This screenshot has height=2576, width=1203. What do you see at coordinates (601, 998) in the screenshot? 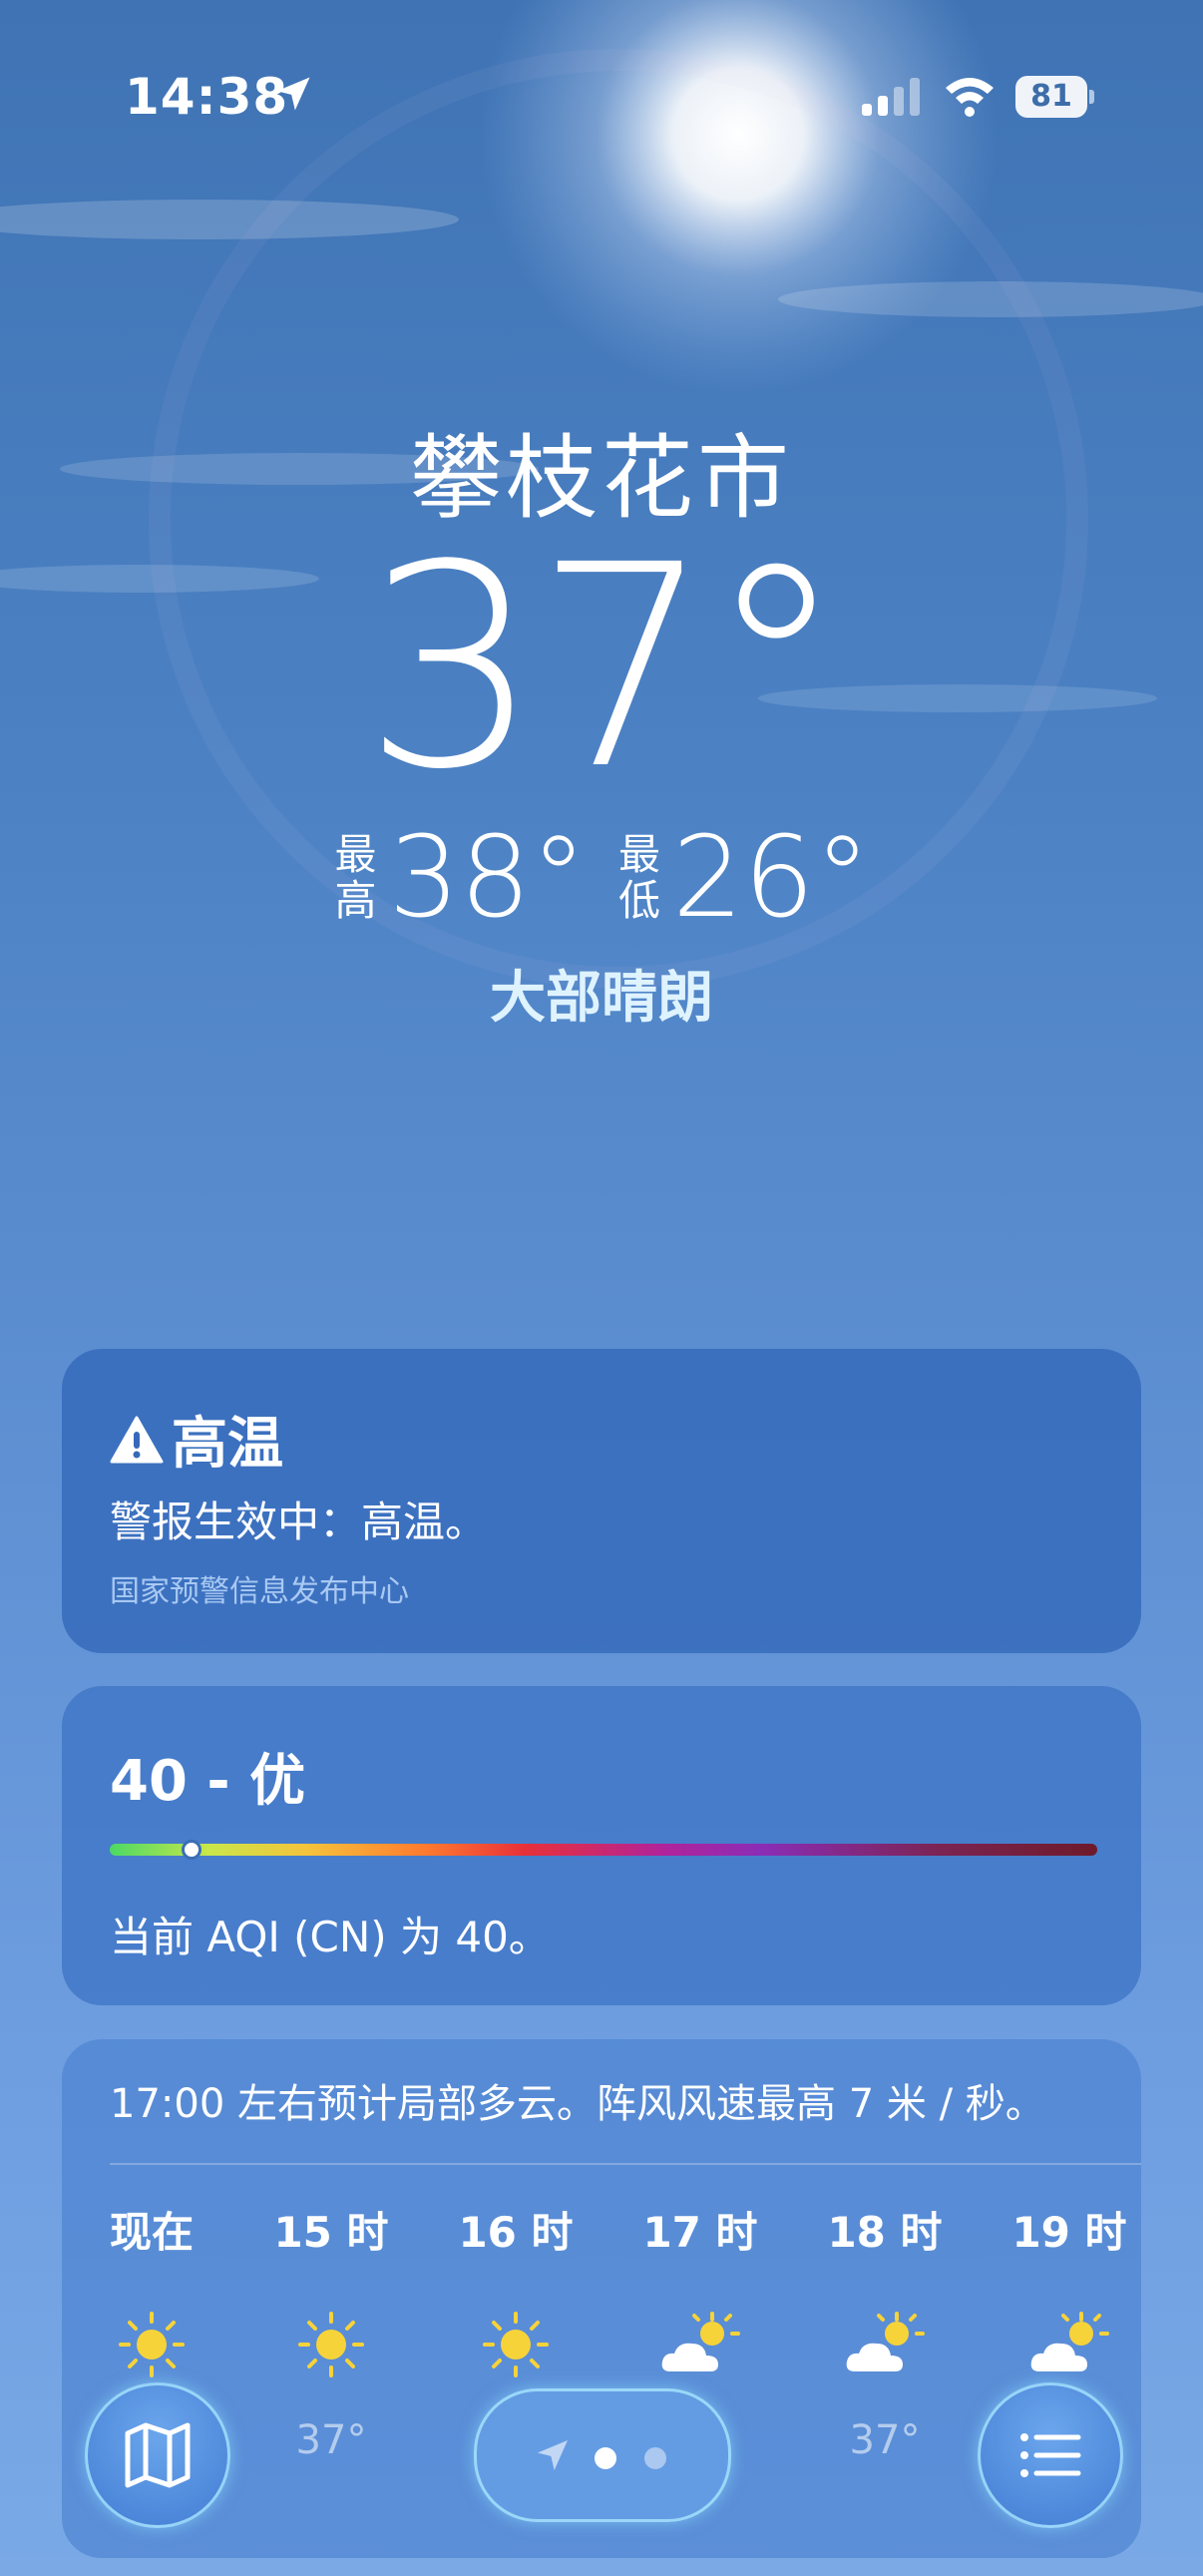
I see `weather-condition: 大部晴朗` at bounding box center [601, 998].